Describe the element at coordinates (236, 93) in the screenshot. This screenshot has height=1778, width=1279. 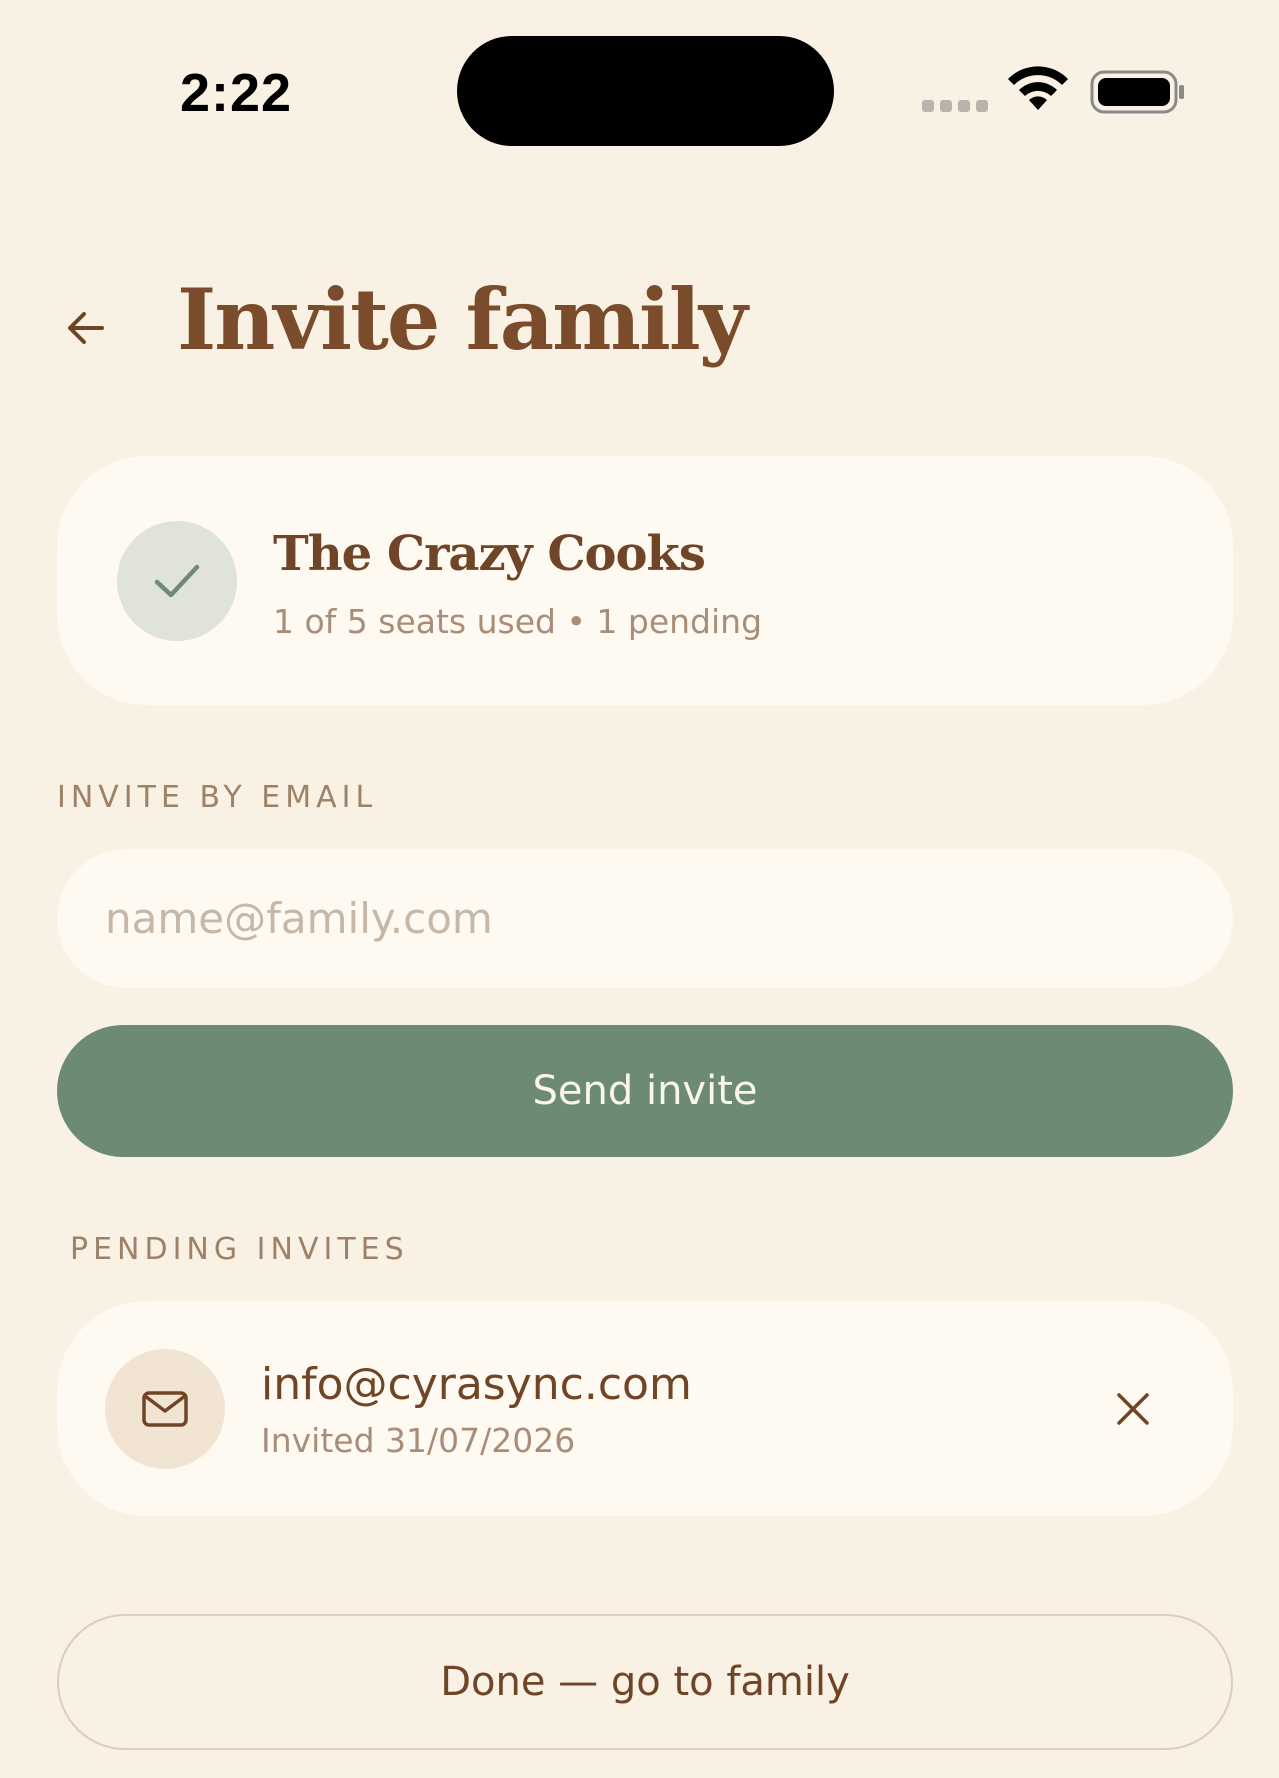
I see `status-time: 2:22` at that location.